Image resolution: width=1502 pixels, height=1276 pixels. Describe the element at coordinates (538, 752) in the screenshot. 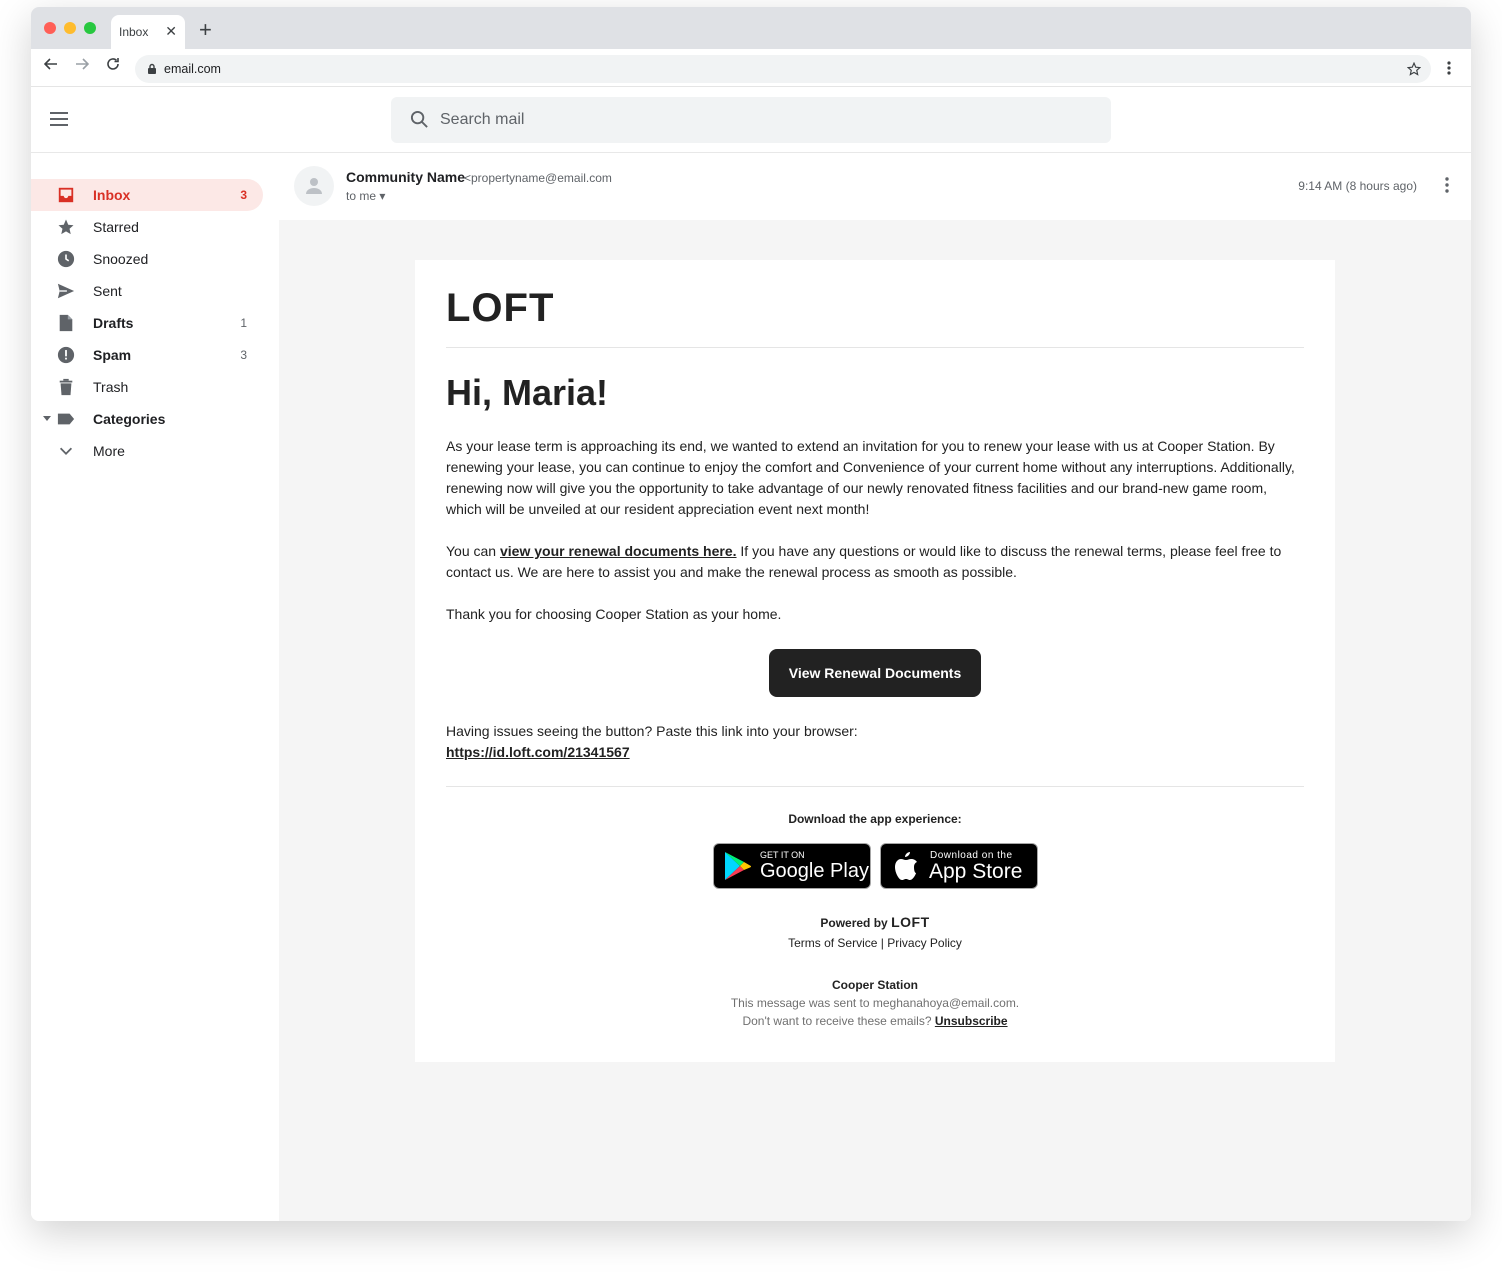

I see `fallback-link: https://id.loft.com/21341567` at that location.